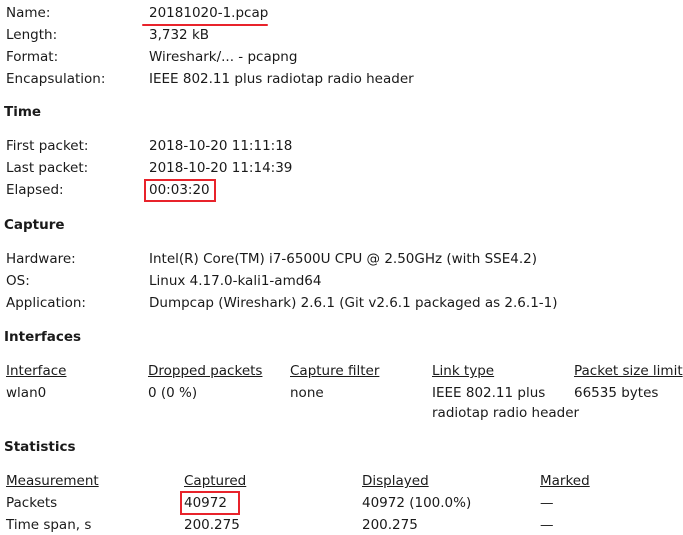 The height and width of the screenshot is (535, 683). Describe the element at coordinates (32, 35) in the screenshot. I see `length-label: Length:` at that location.